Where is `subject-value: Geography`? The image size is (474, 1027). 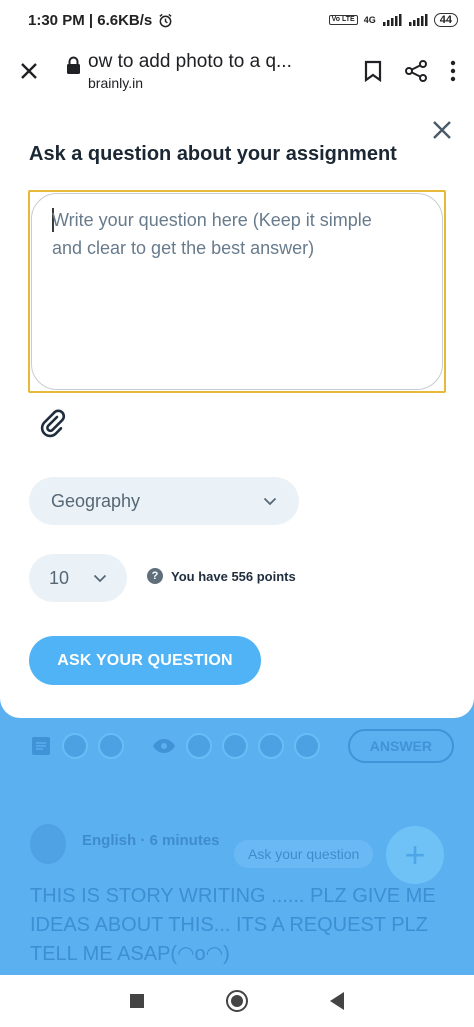
subject-value: Geography is located at coordinates (96, 500).